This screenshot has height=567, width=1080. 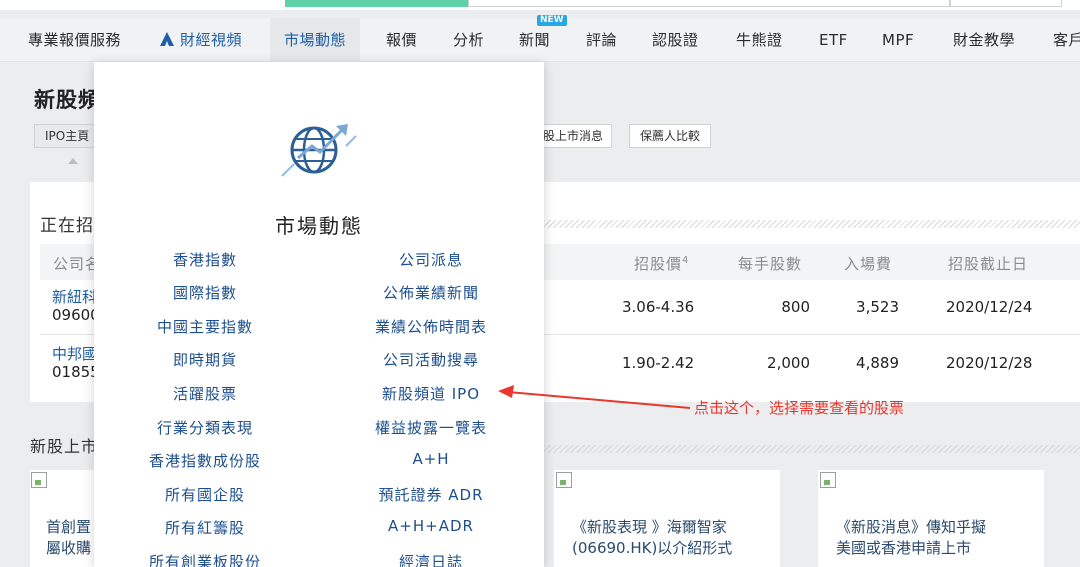 I want to click on menu-results-calendar: 業績公佈時間表, so click(x=431, y=326).